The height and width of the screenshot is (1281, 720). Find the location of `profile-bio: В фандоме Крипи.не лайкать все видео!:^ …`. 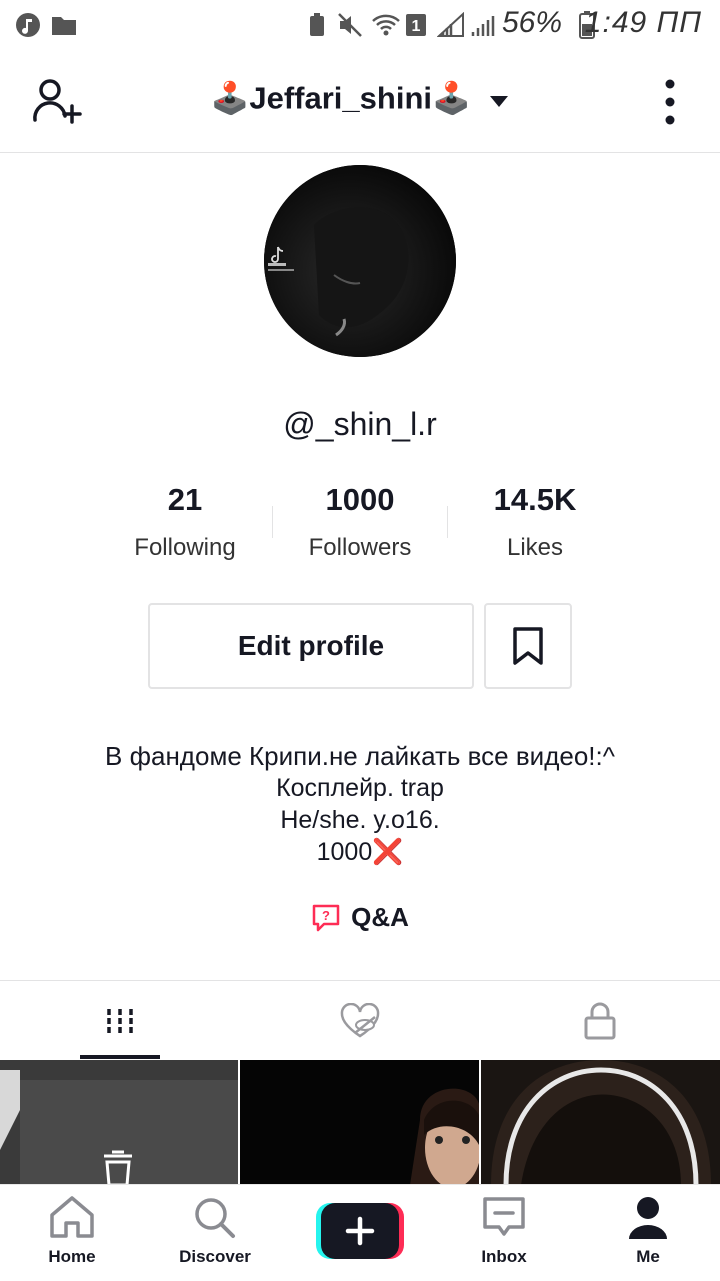

profile-bio: В фандоме Крипи.не лайкать все видео!:^ … is located at coordinates (360, 804).